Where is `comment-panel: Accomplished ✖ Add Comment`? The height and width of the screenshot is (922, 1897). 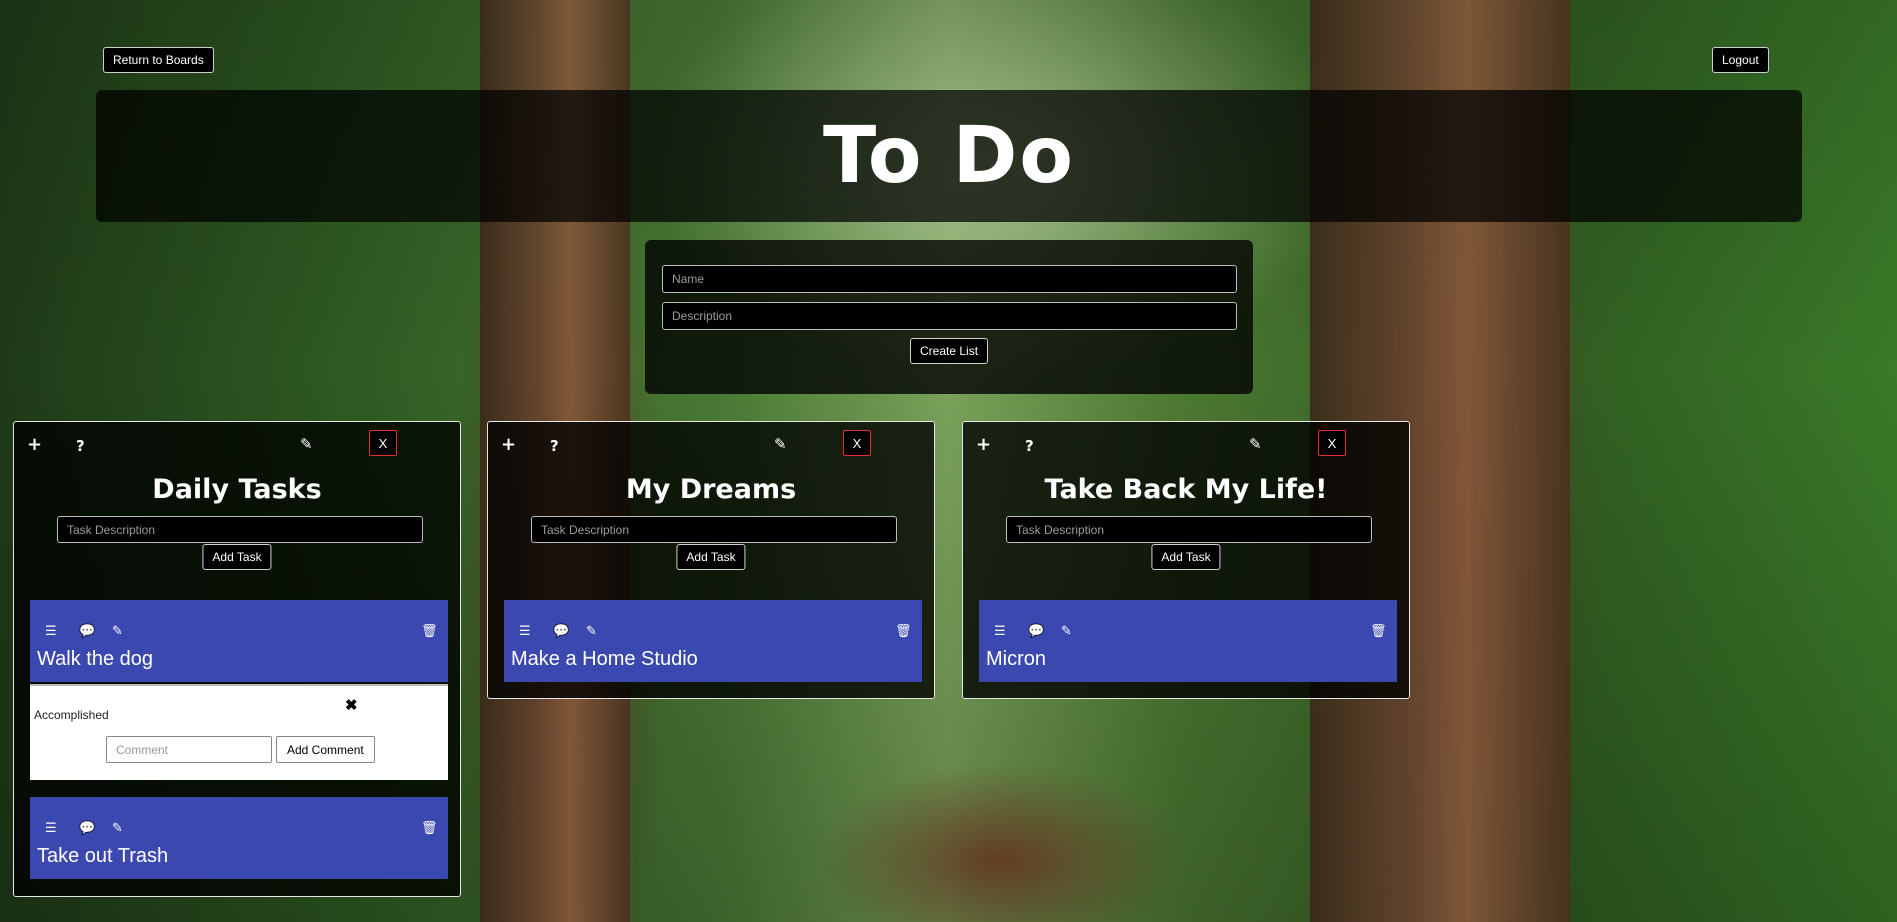
comment-panel: Accomplished ✖ Add Comment is located at coordinates (239, 732).